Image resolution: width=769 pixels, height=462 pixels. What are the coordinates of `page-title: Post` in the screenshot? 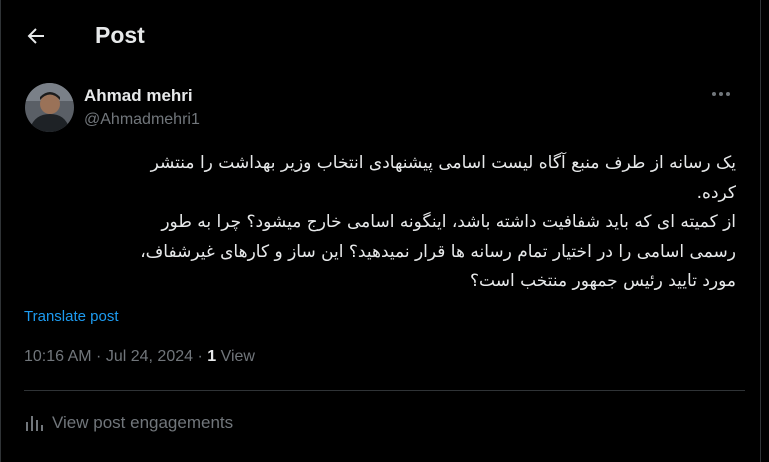 It's located at (120, 35).